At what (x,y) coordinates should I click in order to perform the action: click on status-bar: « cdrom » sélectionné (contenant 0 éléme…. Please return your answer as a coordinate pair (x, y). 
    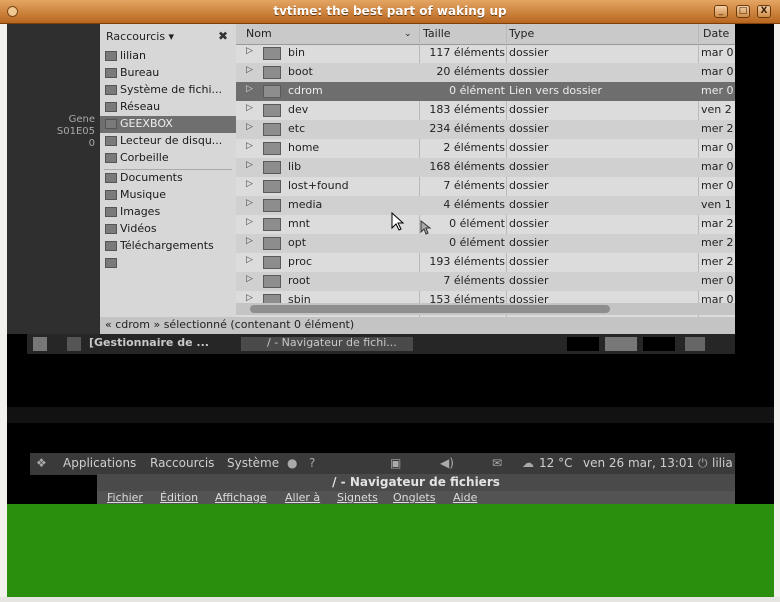
    Looking at the image, I should click on (417, 325).